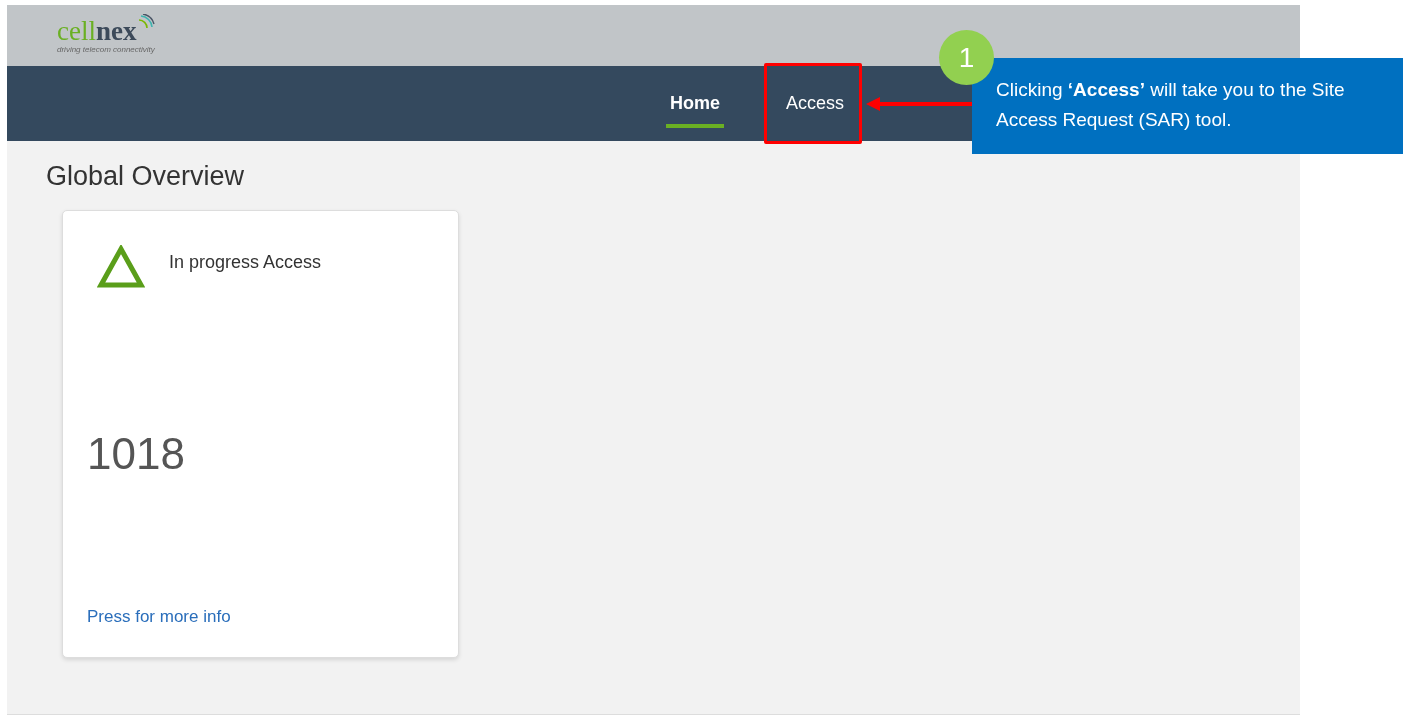 The height and width of the screenshot is (719, 1403). What do you see at coordinates (159, 617) in the screenshot?
I see `more-info-link: Press for more info` at bounding box center [159, 617].